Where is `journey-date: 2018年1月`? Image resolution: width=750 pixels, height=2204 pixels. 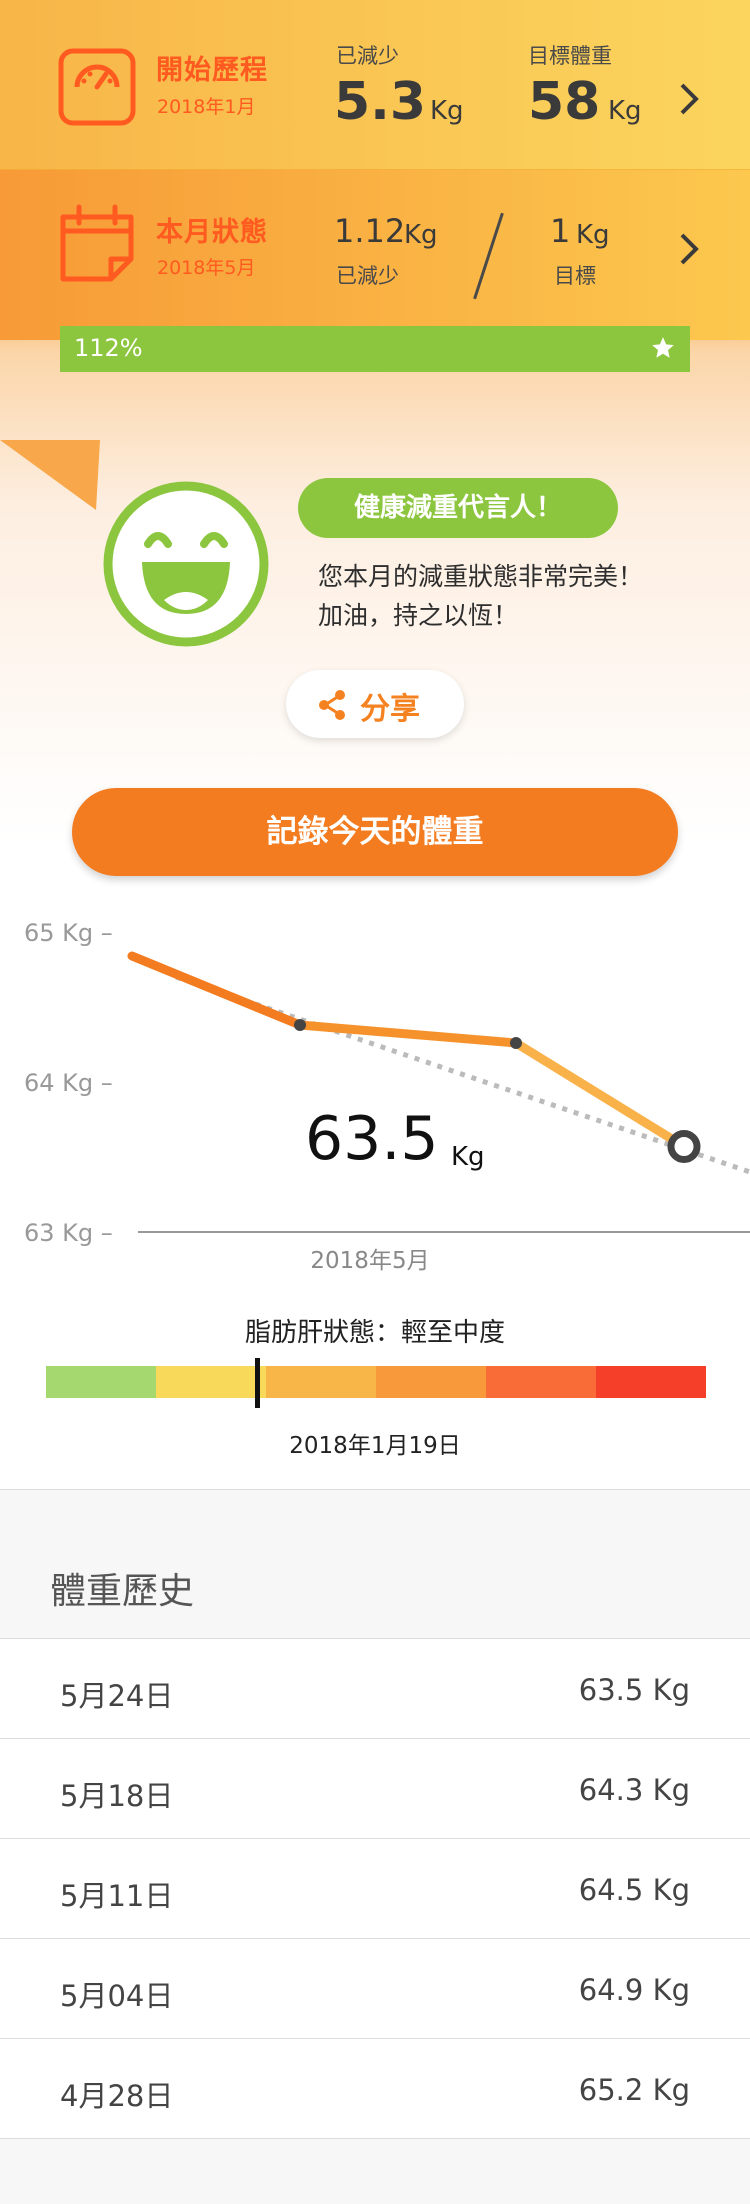
journey-date: 2018年1月 is located at coordinates (206, 107).